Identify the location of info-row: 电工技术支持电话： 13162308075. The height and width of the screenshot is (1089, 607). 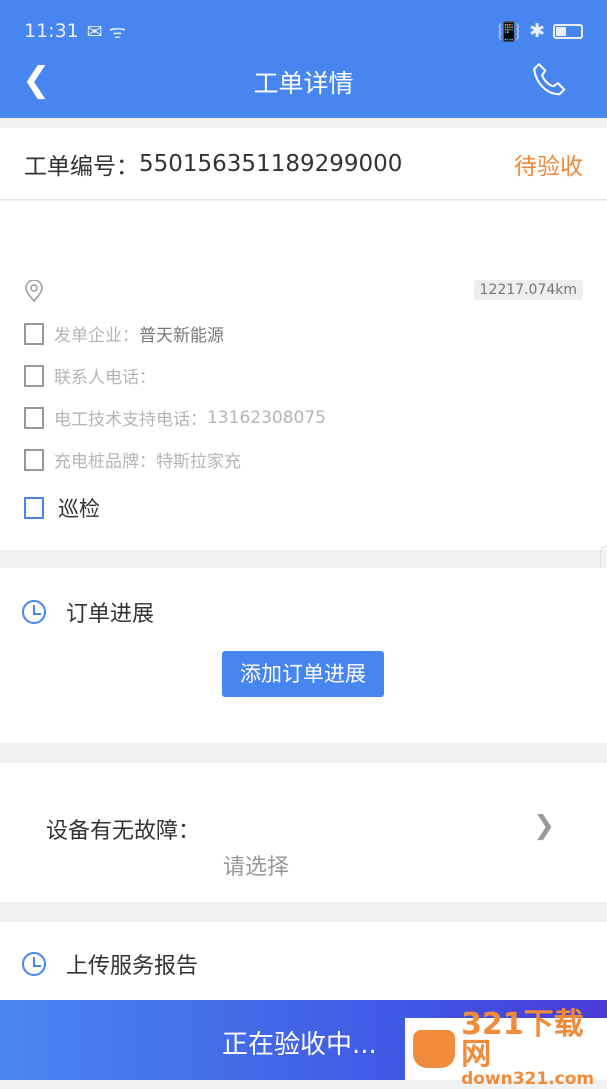
(175, 417).